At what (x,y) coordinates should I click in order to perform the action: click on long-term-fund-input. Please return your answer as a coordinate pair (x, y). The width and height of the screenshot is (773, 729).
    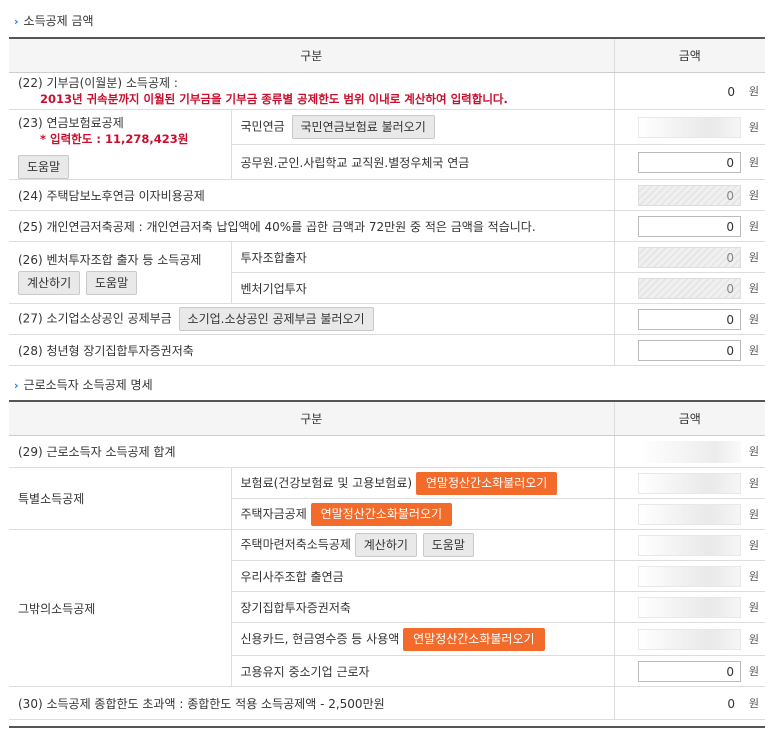
    Looking at the image, I should click on (689, 607).